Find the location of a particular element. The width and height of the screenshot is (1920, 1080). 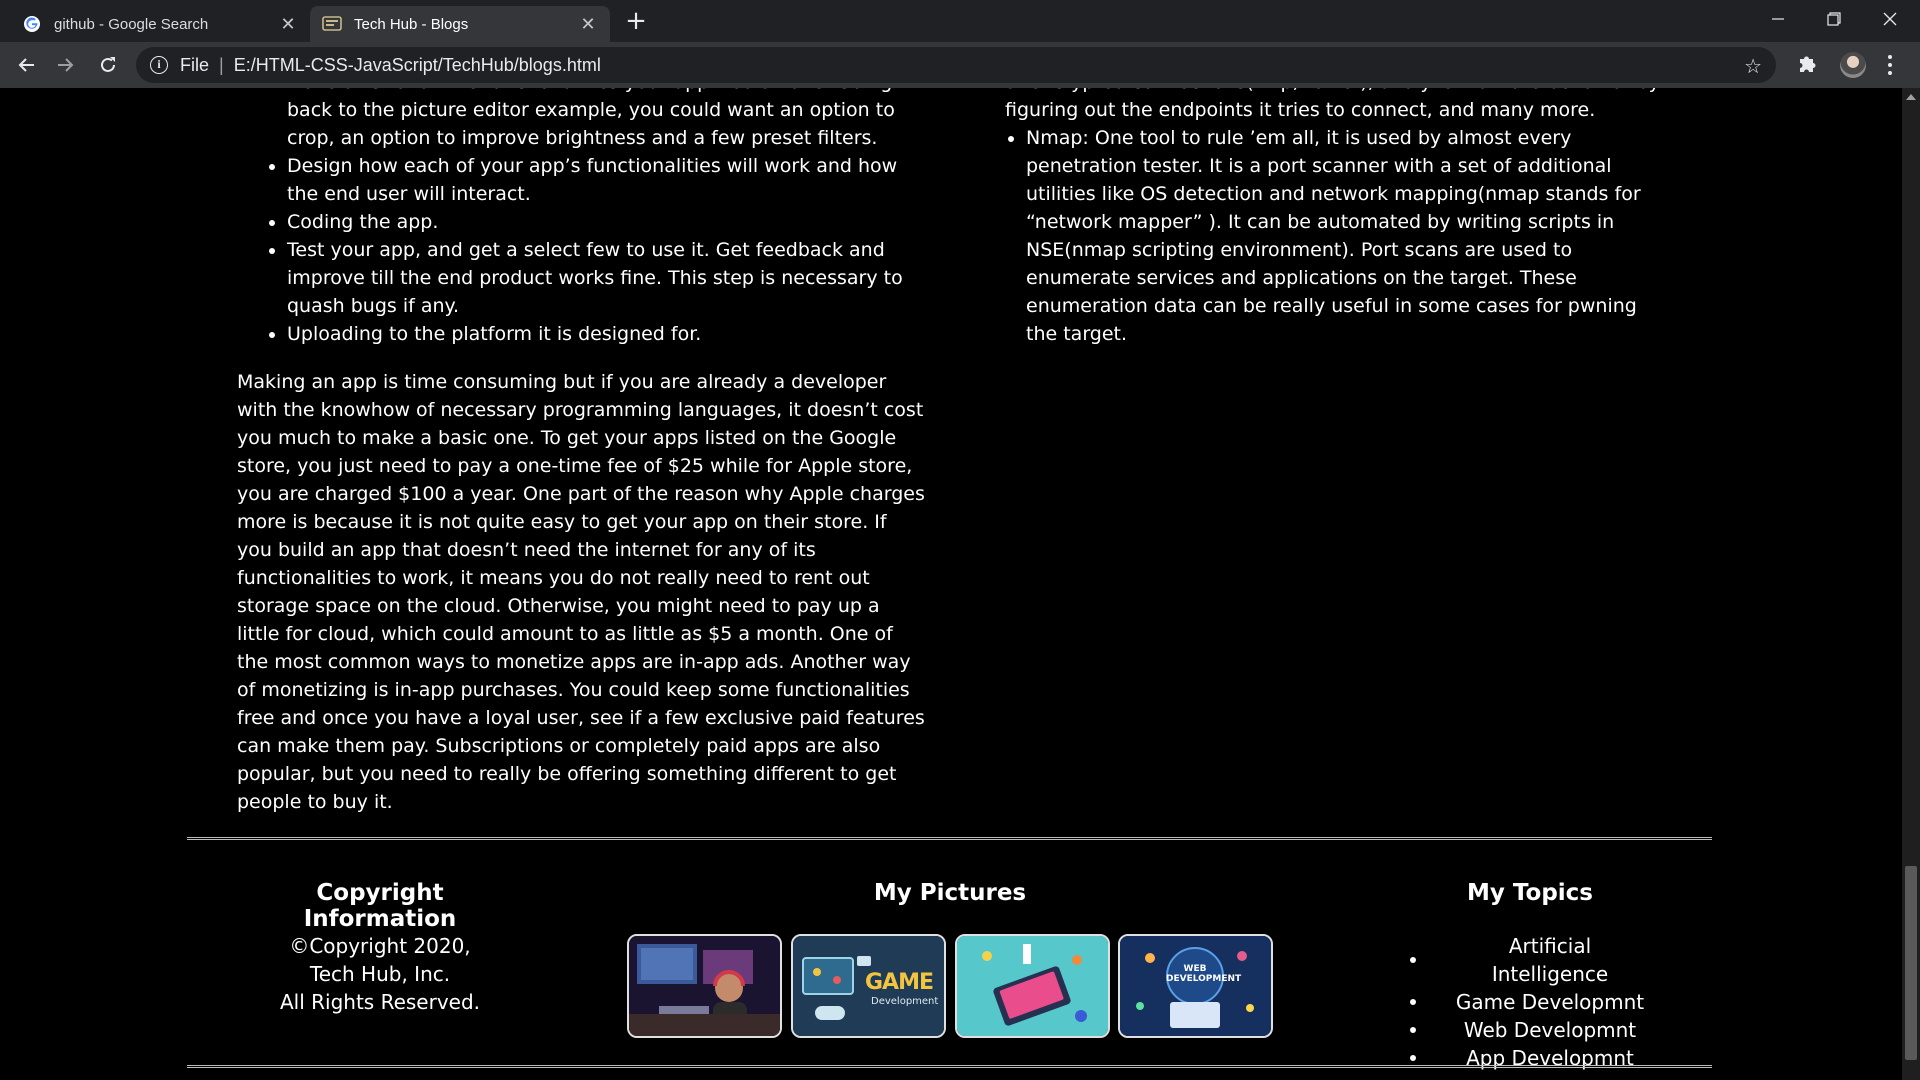

tab-title: github - Google Search is located at coordinates (131, 24).